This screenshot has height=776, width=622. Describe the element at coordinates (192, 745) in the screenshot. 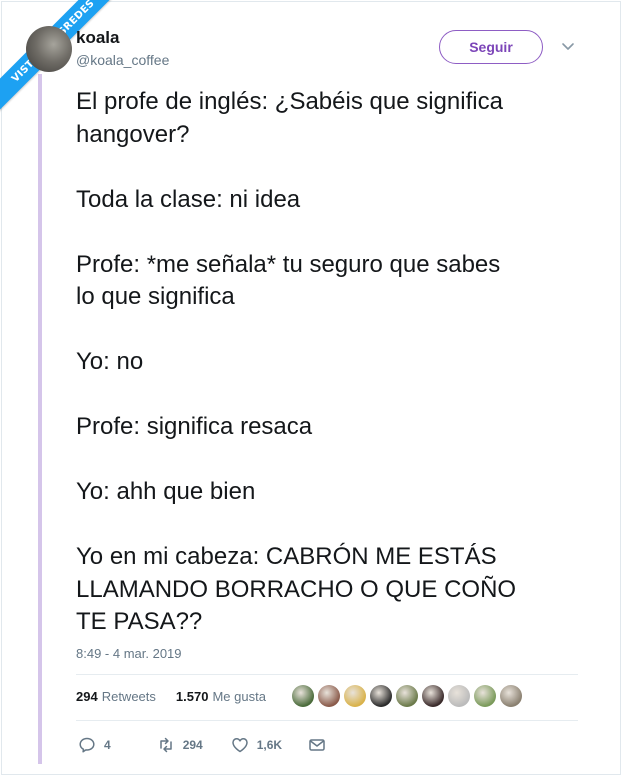

I see `retweet-count: 294` at that location.